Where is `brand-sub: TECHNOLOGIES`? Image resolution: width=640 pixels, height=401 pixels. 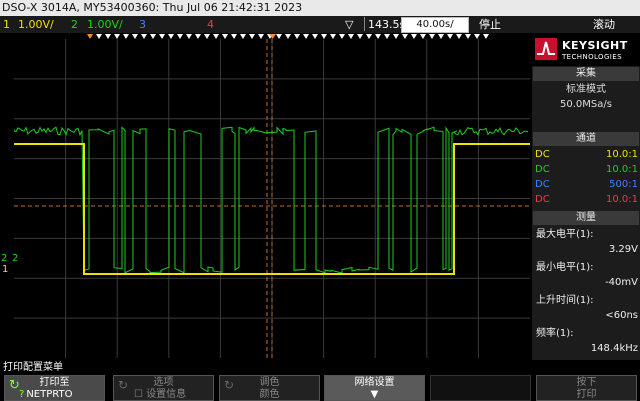
brand-sub: TECHNOLOGIES is located at coordinates (592, 57).